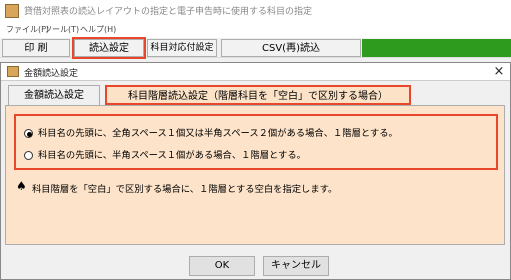 This screenshot has height=280, width=511. Describe the element at coordinates (172, 155) in the screenshot. I see `option-label: 科目名の先頭に、半角スペース１個がある場合、１階層とする。` at that location.